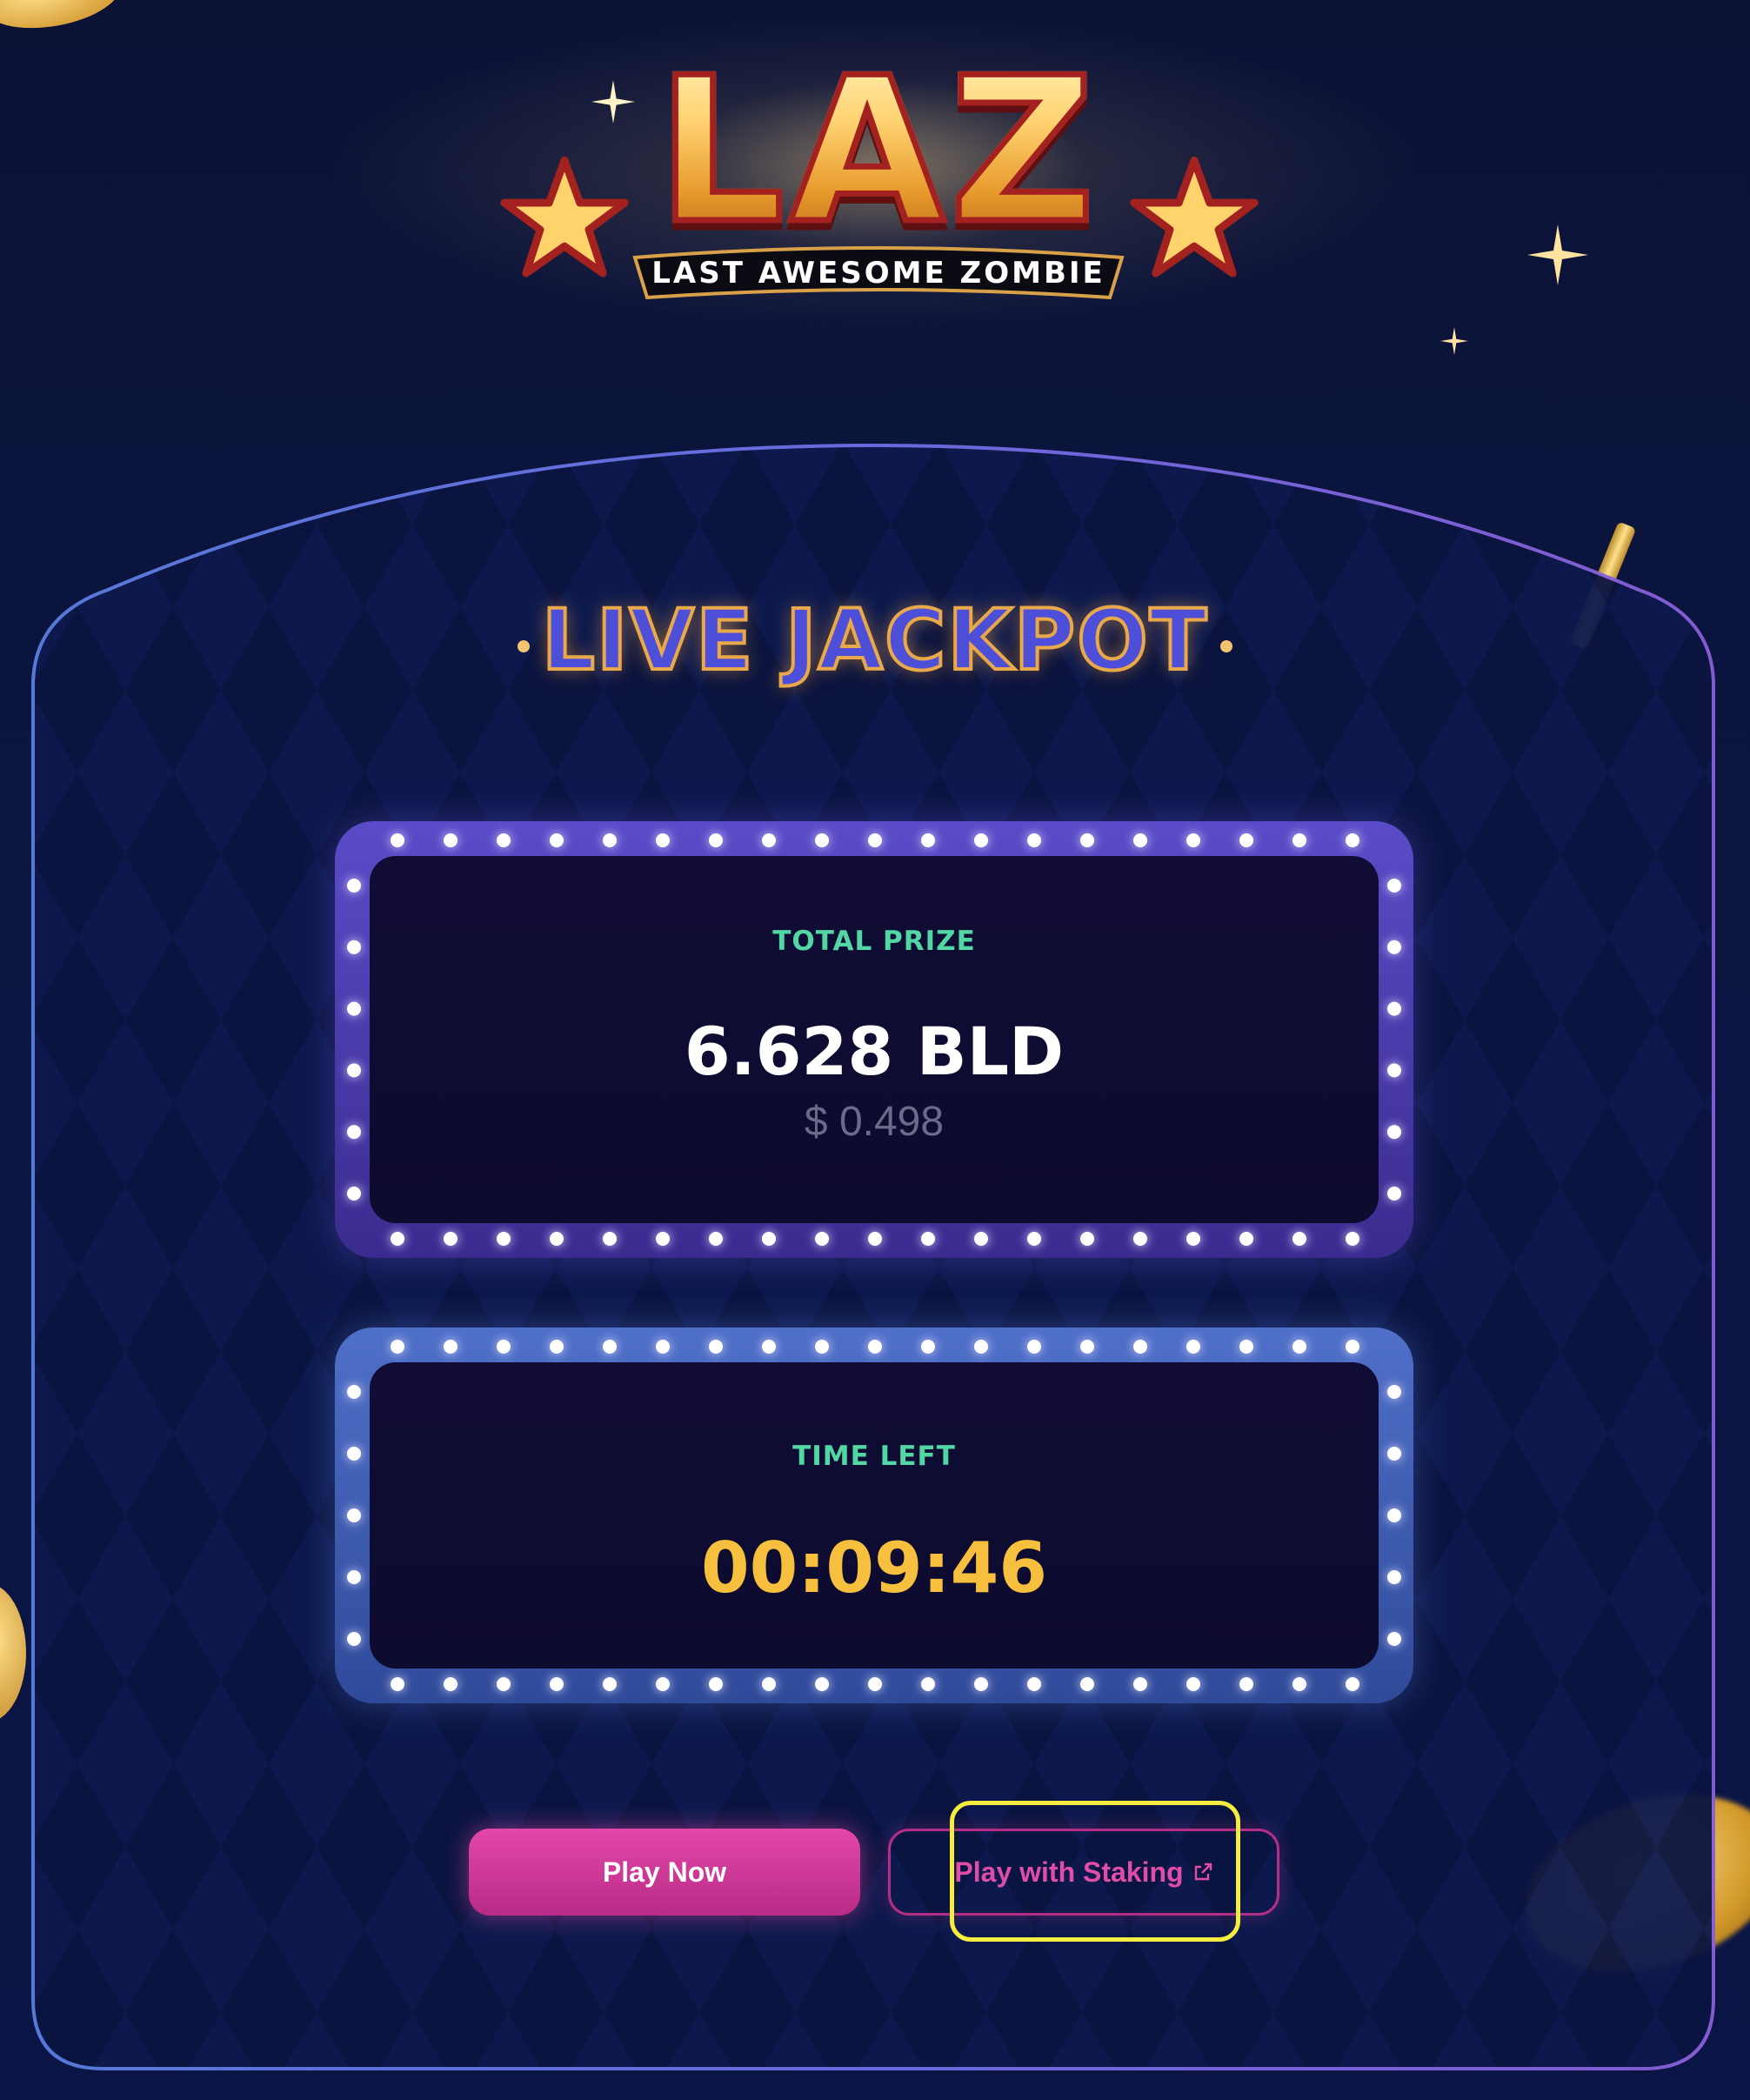  What do you see at coordinates (878, 152) in the screenshot?
I see `logo-wordmark: LAZ` at bounding box center [878, 152].